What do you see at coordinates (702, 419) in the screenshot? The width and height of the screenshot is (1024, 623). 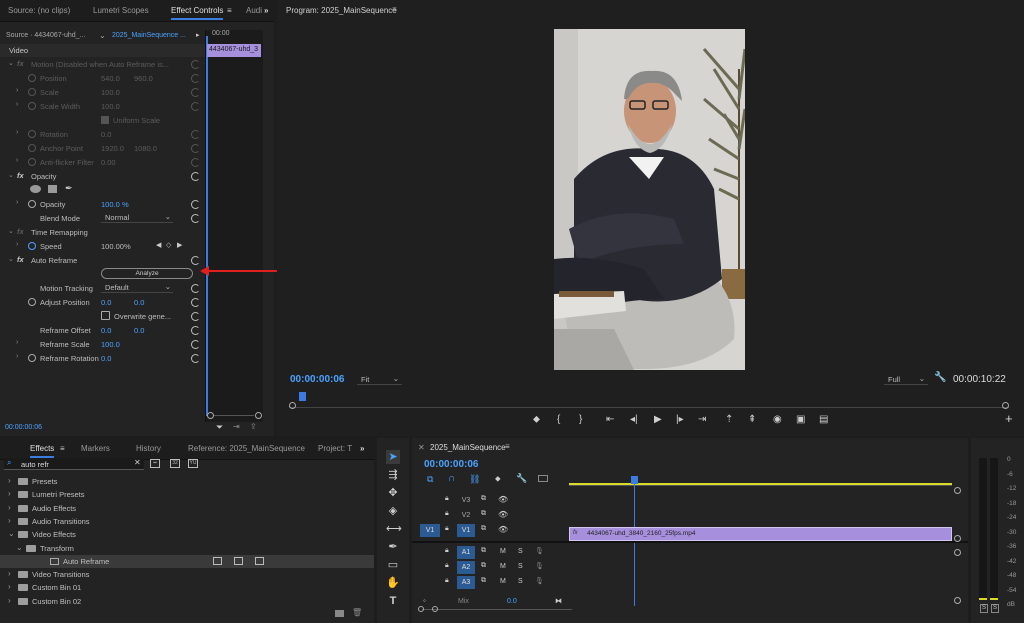 I see `go-to-out-icon: ⇥` at bounding box center [702, 419].